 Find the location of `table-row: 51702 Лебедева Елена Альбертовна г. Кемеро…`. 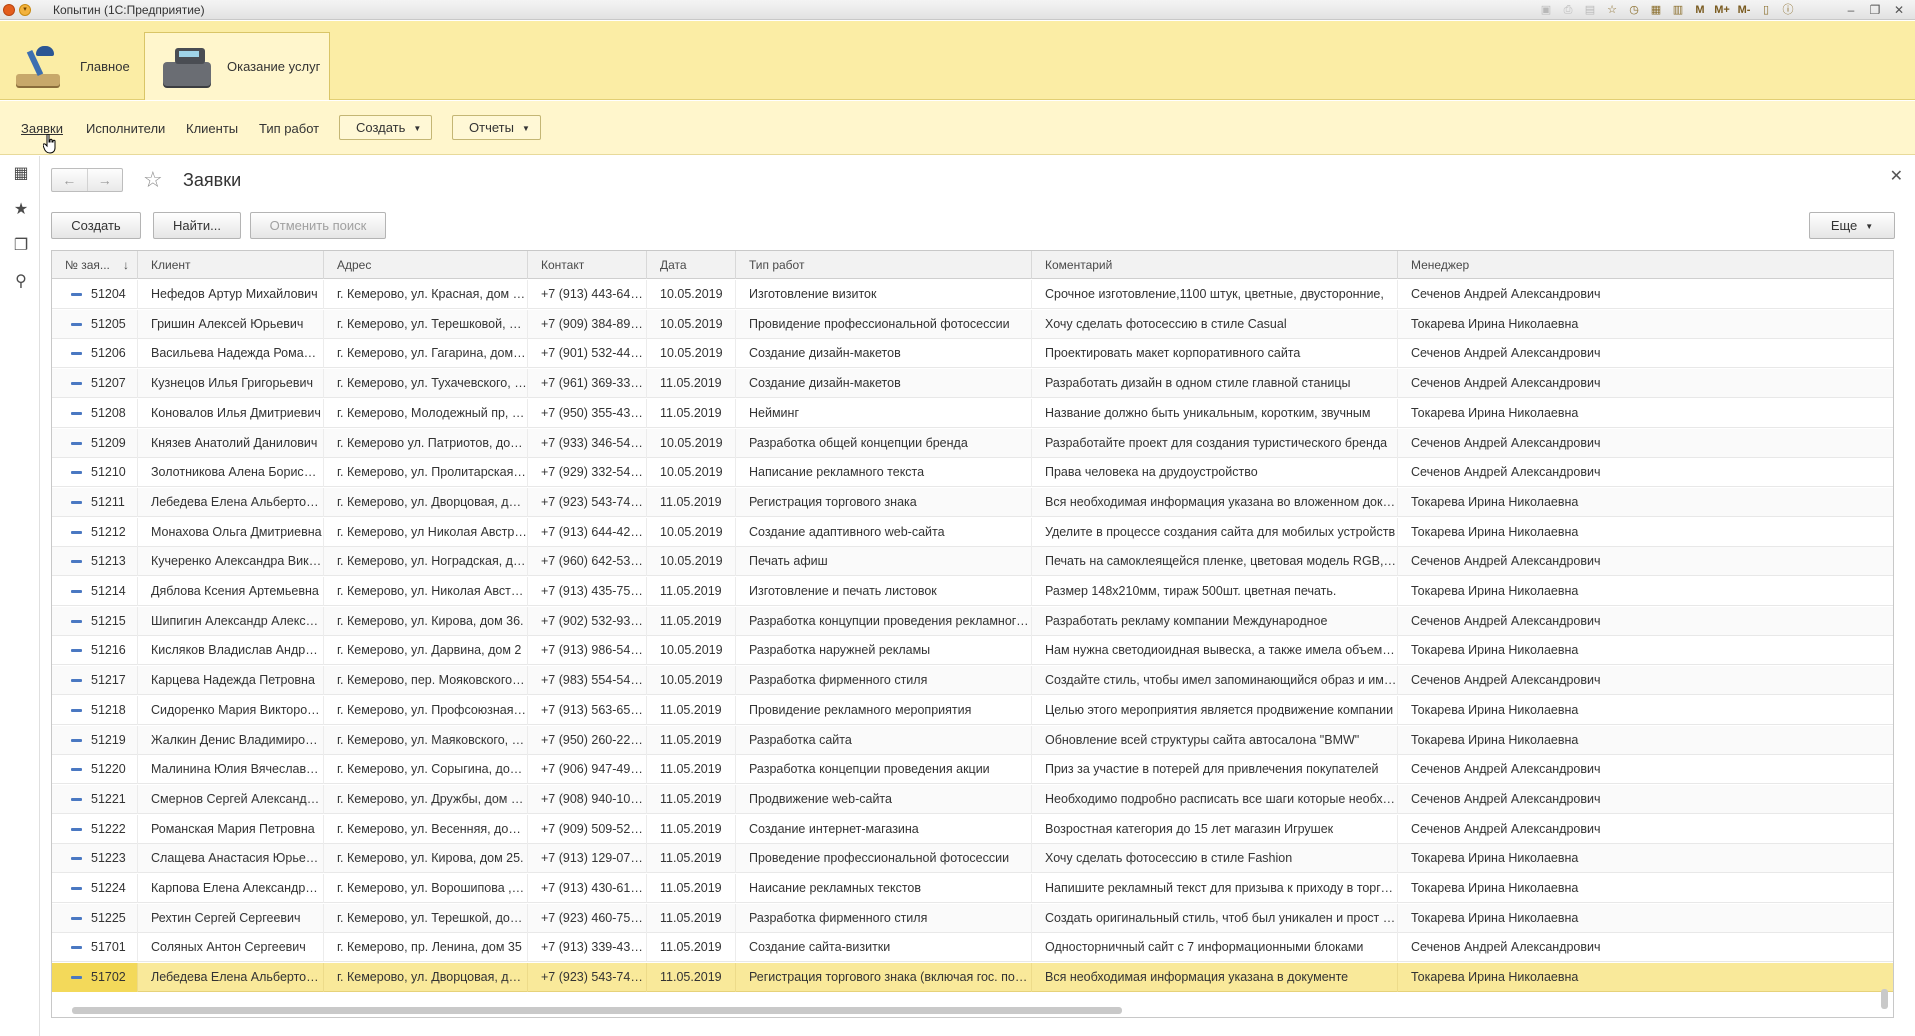

table-row: 51702 Лебедева Елена Альбертовна г. Кемеро… is located at coordinates (972, 978).